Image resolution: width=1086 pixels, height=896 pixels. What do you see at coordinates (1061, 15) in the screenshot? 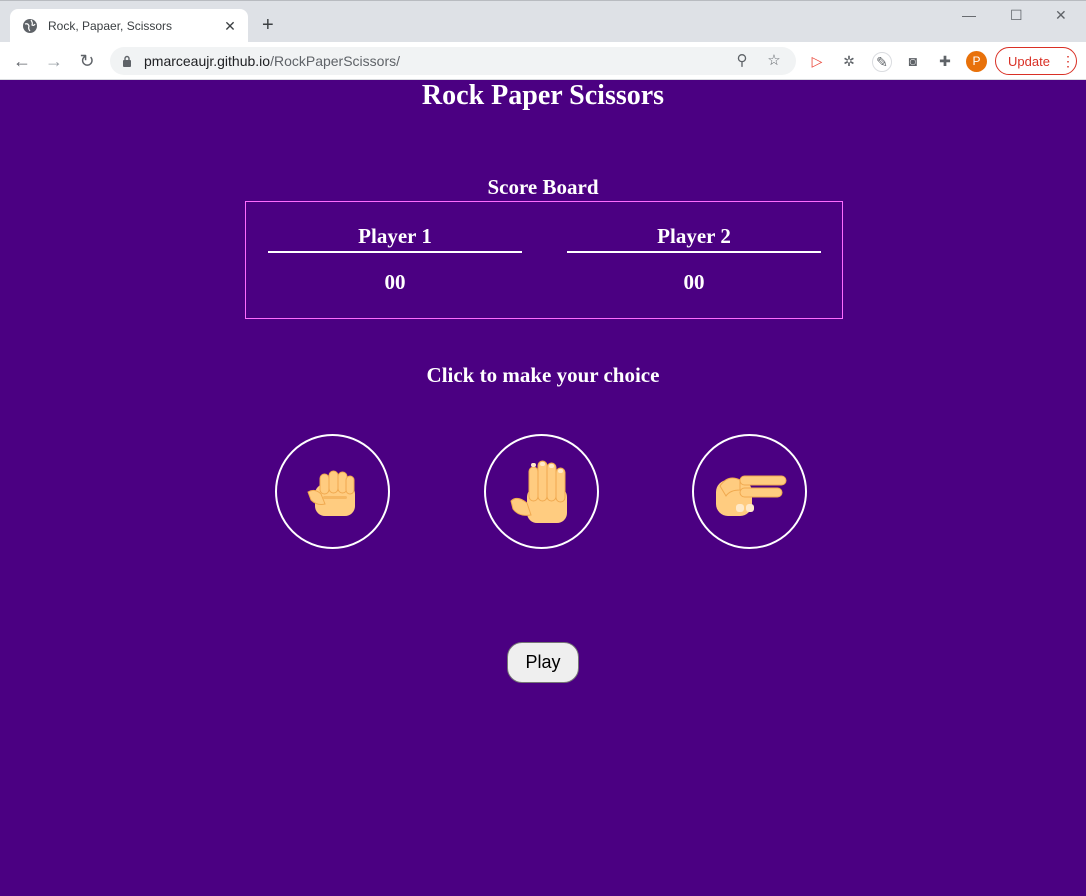
I see `window-close-icon: ✕` at bounding box center [1061, 15].